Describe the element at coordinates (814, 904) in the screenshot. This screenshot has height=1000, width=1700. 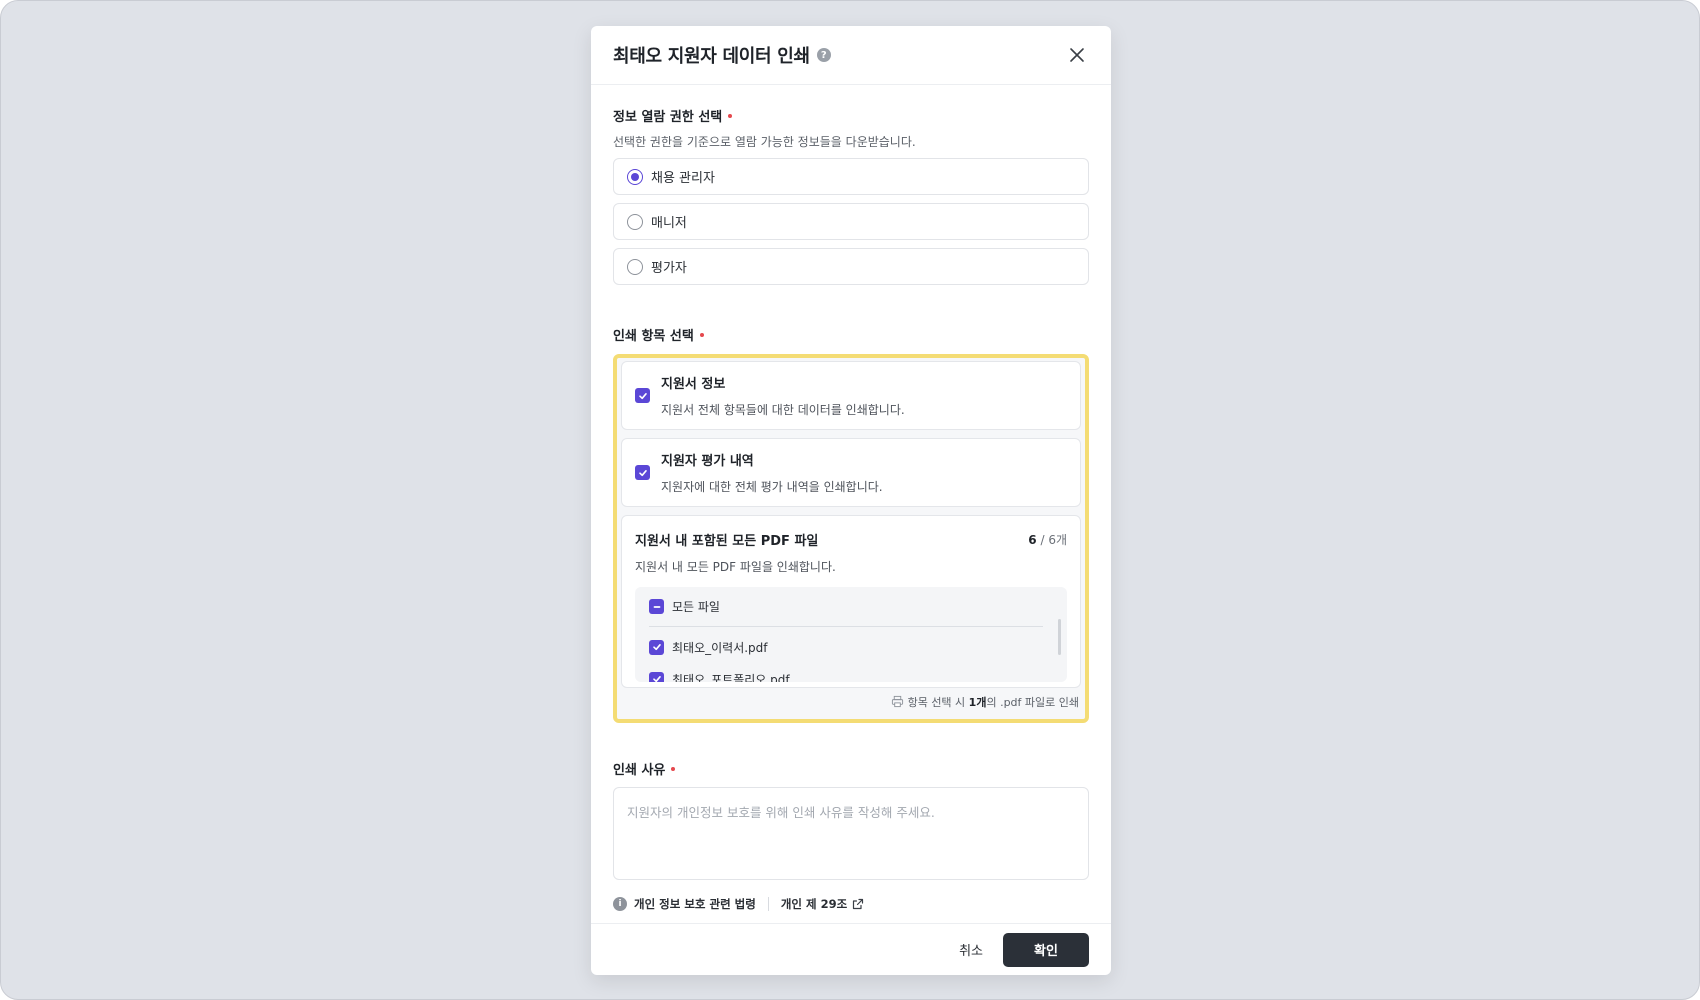
I see `law-link-text: 개인 제 29조` at that location.